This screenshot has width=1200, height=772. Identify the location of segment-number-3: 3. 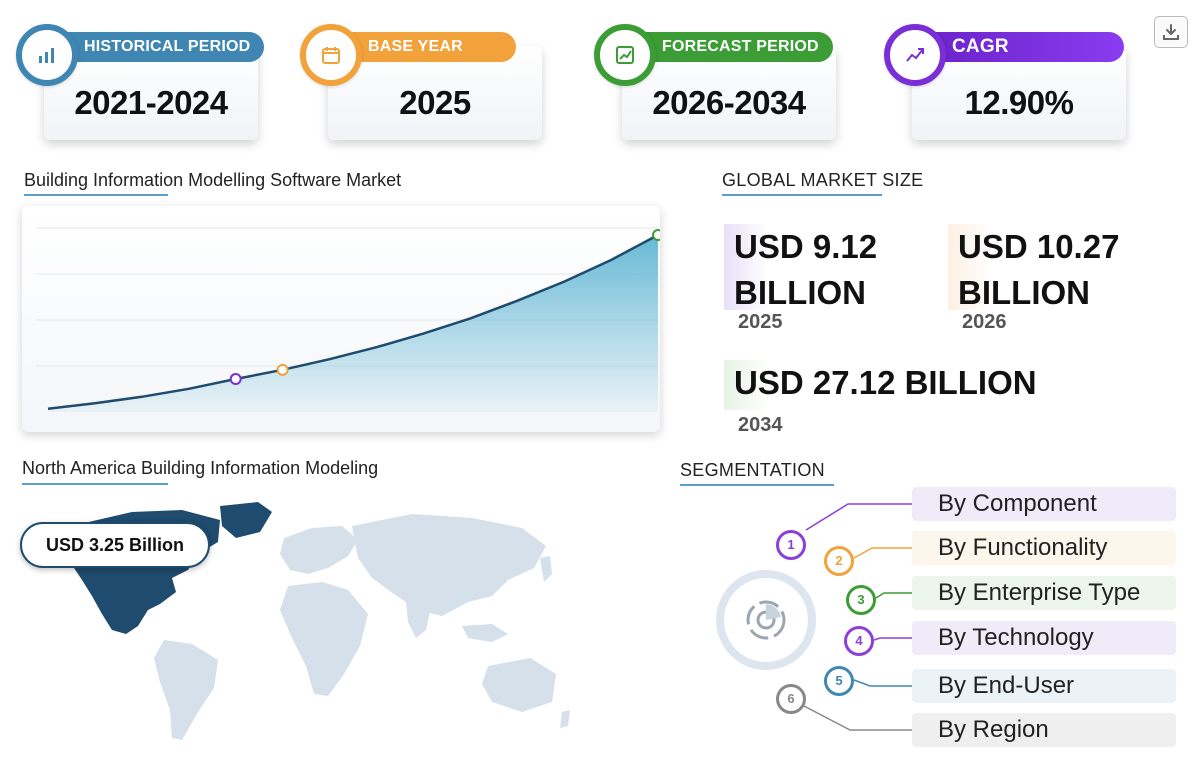
(861, 600).